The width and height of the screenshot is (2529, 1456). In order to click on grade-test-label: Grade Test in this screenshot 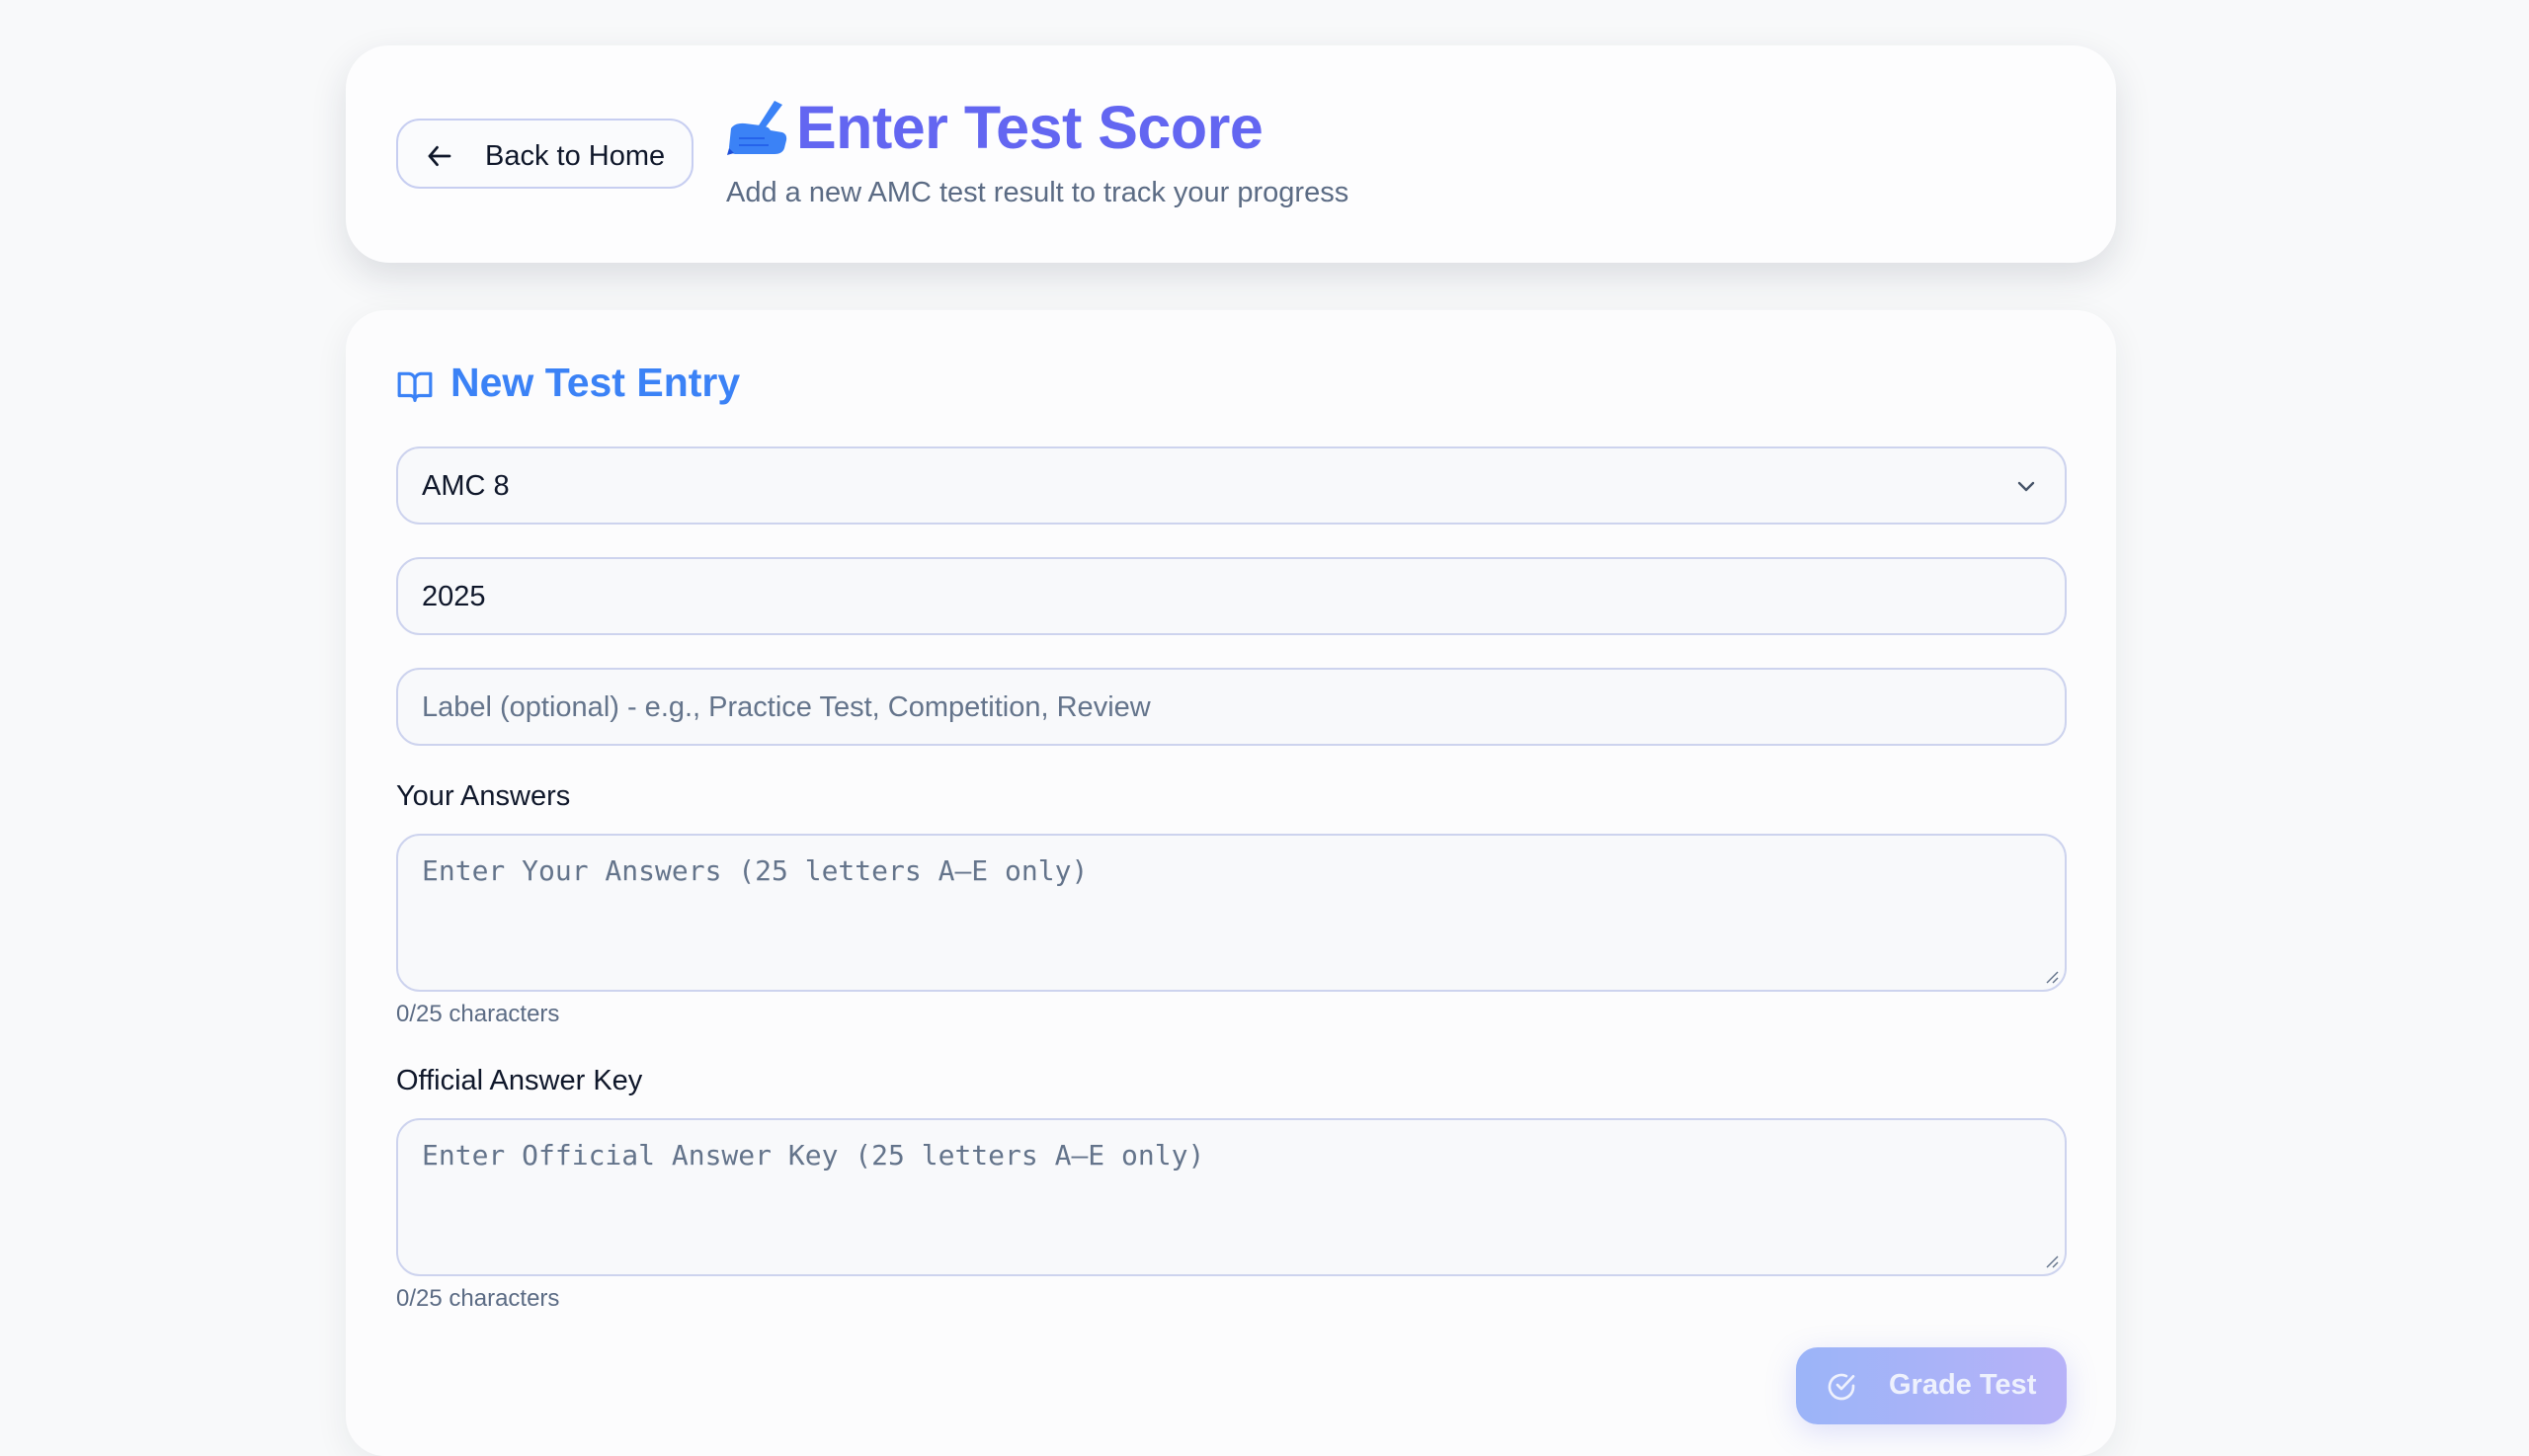, I will do `click(1963, 1385)`.